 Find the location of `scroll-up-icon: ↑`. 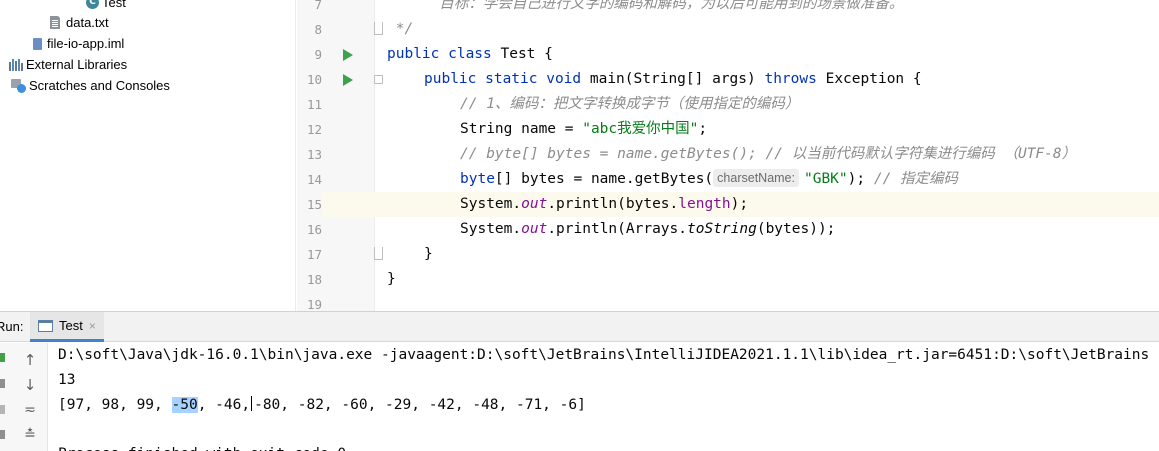

scroll-up-icon: ↑ is located at coordinates (30, 360).